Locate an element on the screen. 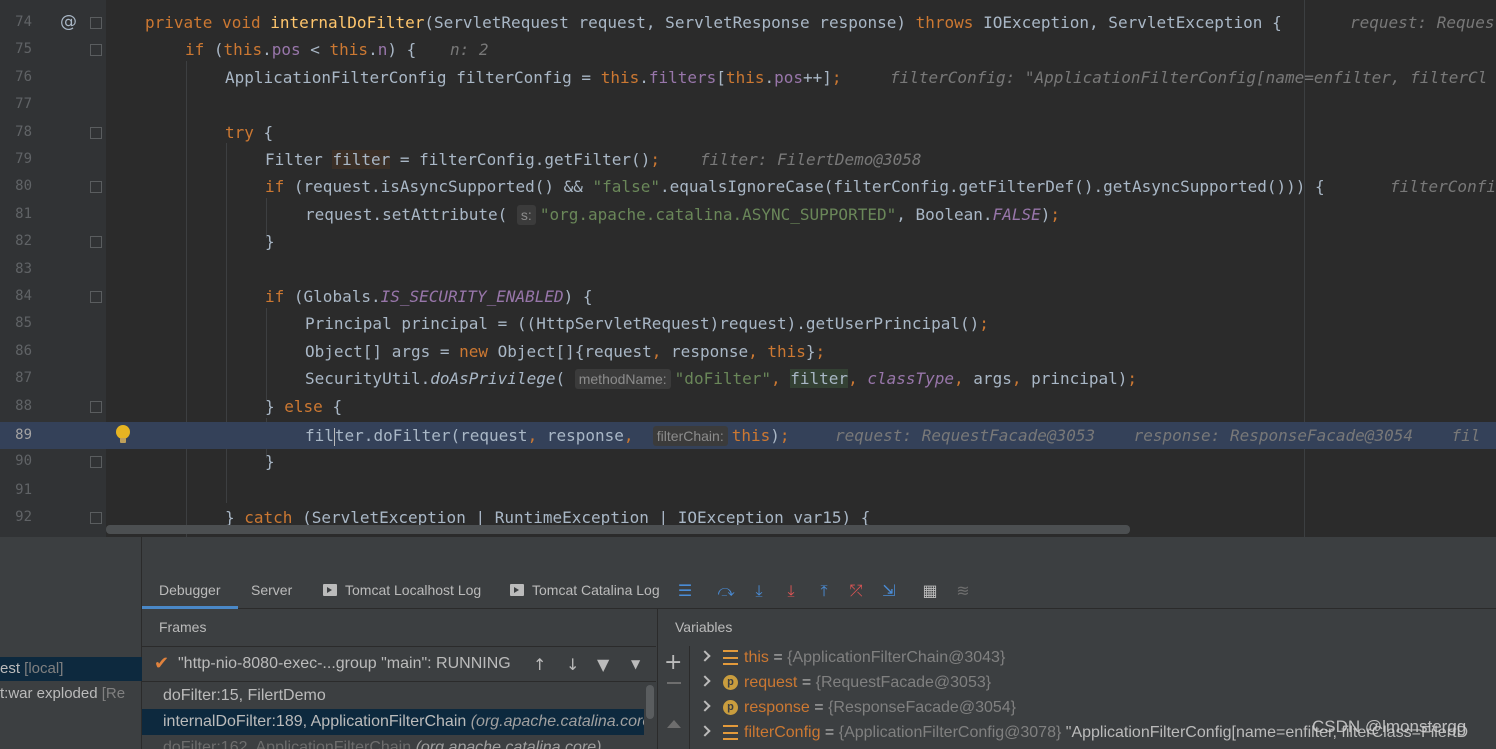 Image resolution: width=1496 pixels, height=749 pixels. code-line: 77 is located at coordinates (748, 104).